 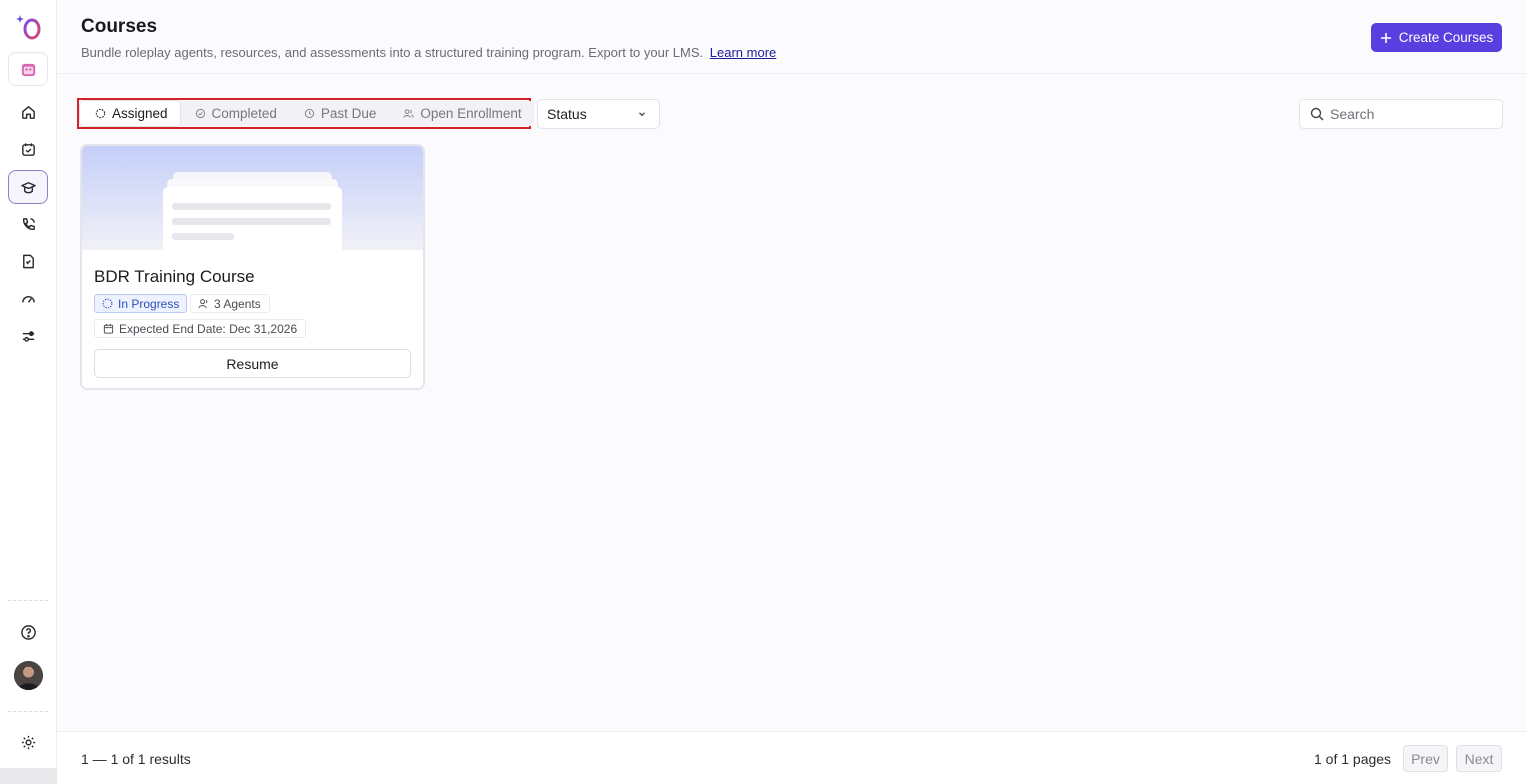 What do you see at coordinates (28, 711) in the screenshot?
I see `sidebar-divider-bottom` at bounding box center [28, 711].